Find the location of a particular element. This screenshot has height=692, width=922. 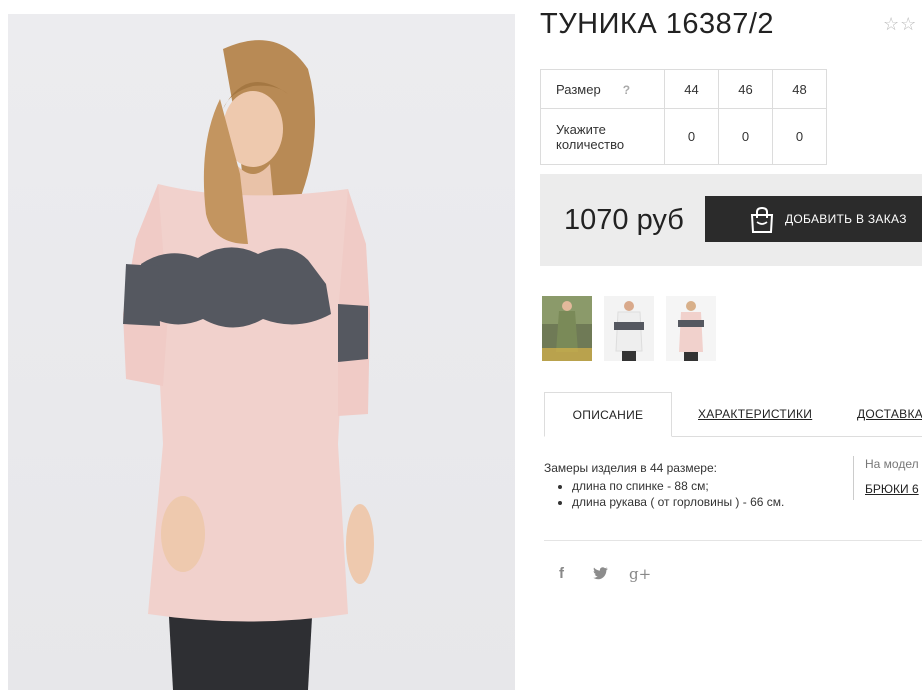

quantity-input-46: 0 is located at coordinates (745, 136).